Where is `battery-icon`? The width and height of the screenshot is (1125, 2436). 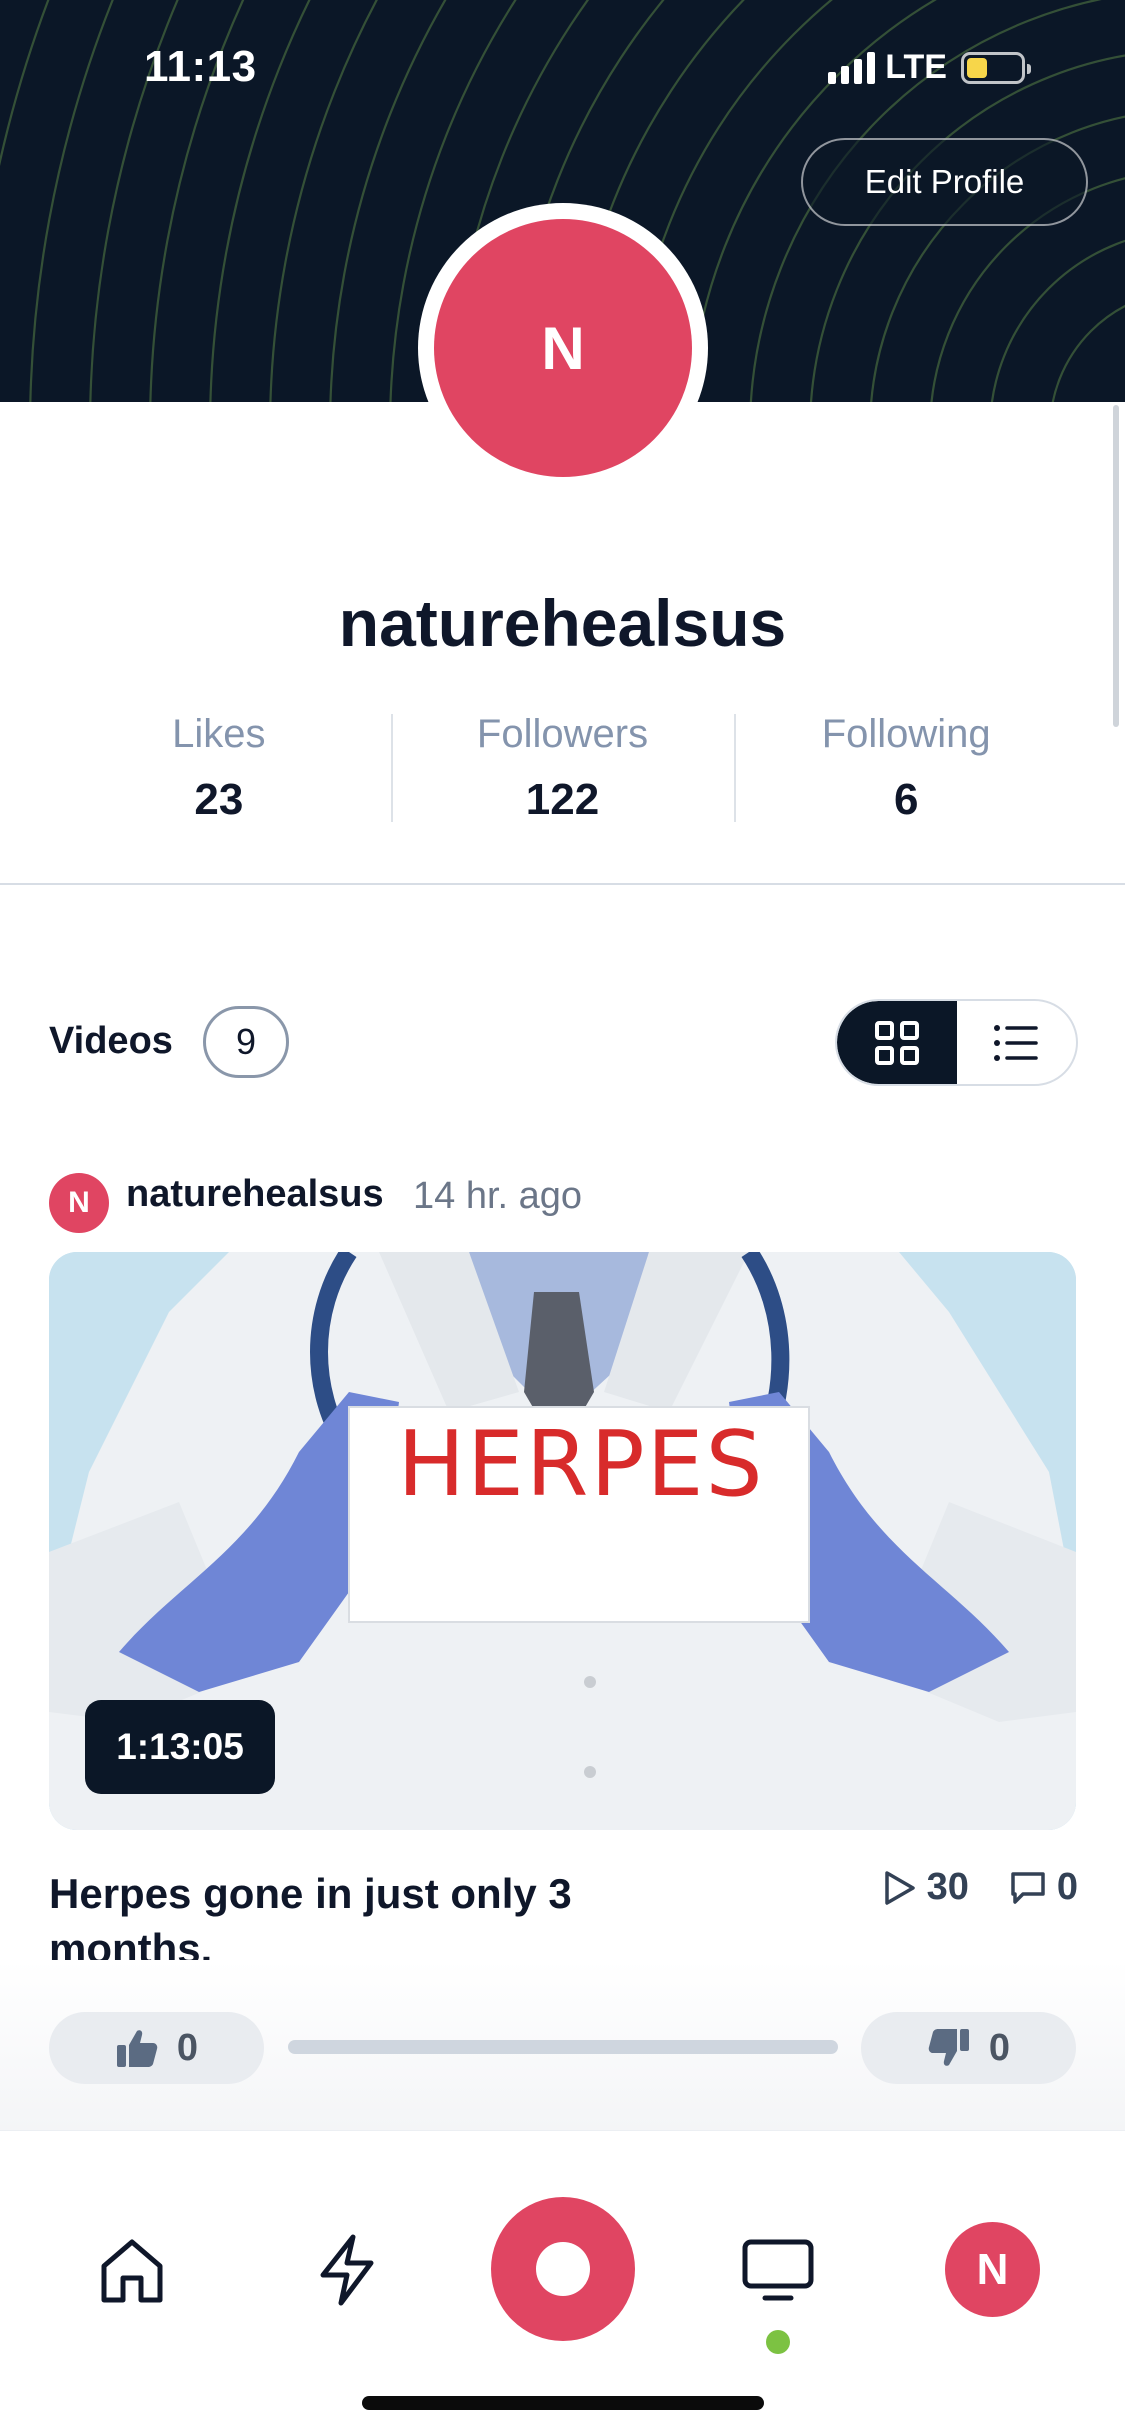
battery-icon is located at coordinates (996, 67).